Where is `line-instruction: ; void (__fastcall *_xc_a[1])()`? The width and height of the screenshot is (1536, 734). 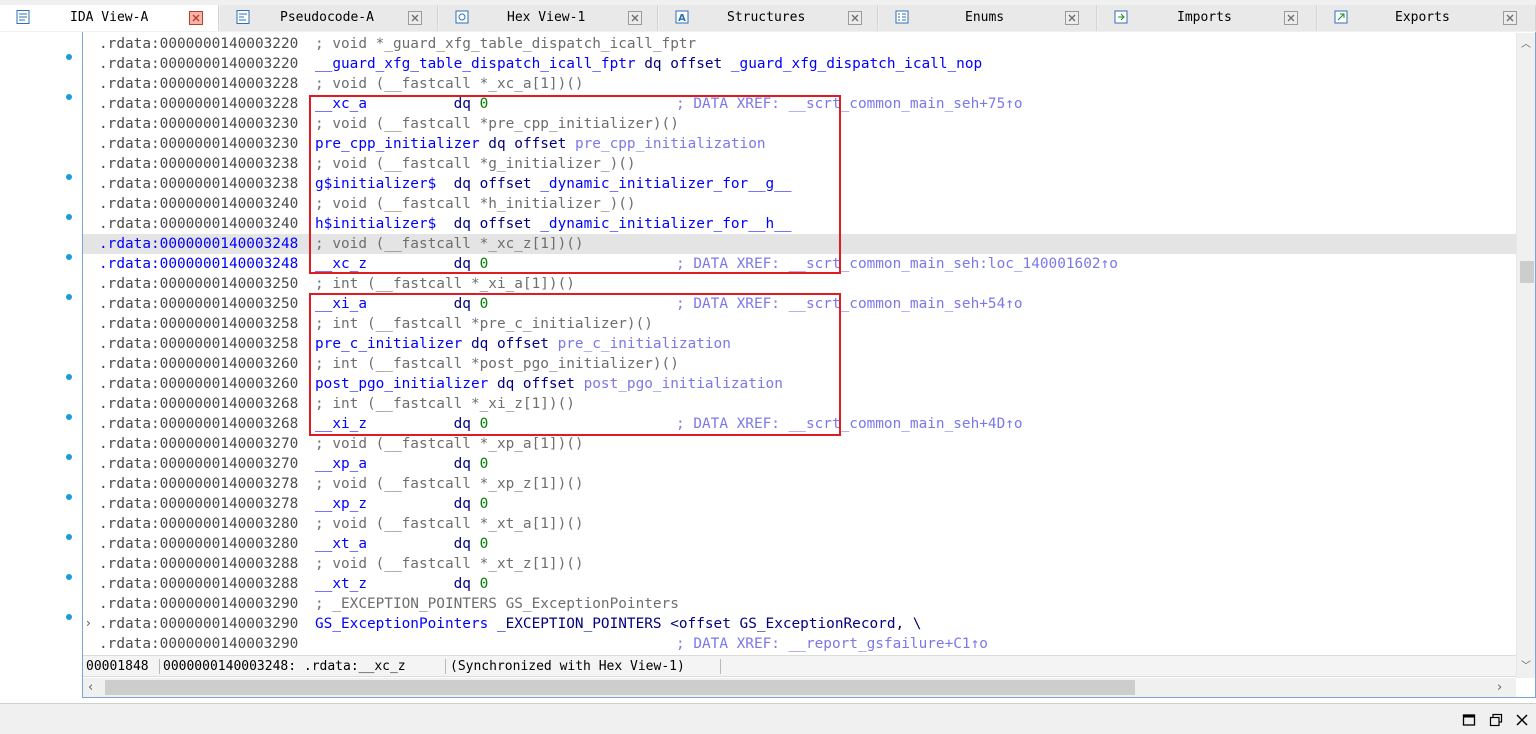 line-instruction: ; void (__fastcall *_xc_a[1])() is located at coordinates (449, 84).